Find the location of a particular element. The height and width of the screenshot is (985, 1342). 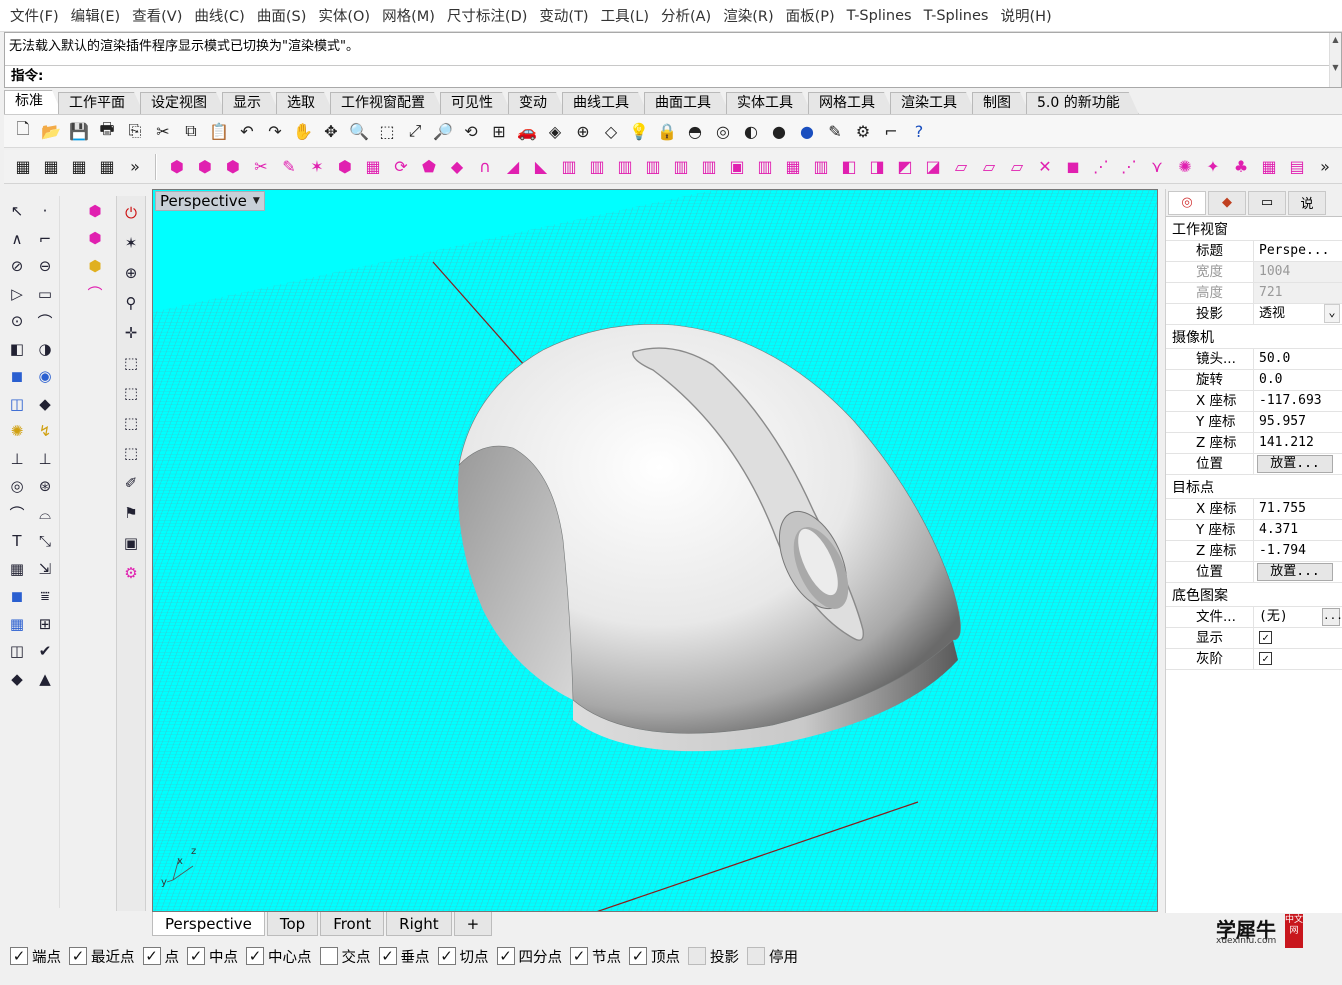

shaded-sphere-icon: ◐ is located at coordinates (751, 131).